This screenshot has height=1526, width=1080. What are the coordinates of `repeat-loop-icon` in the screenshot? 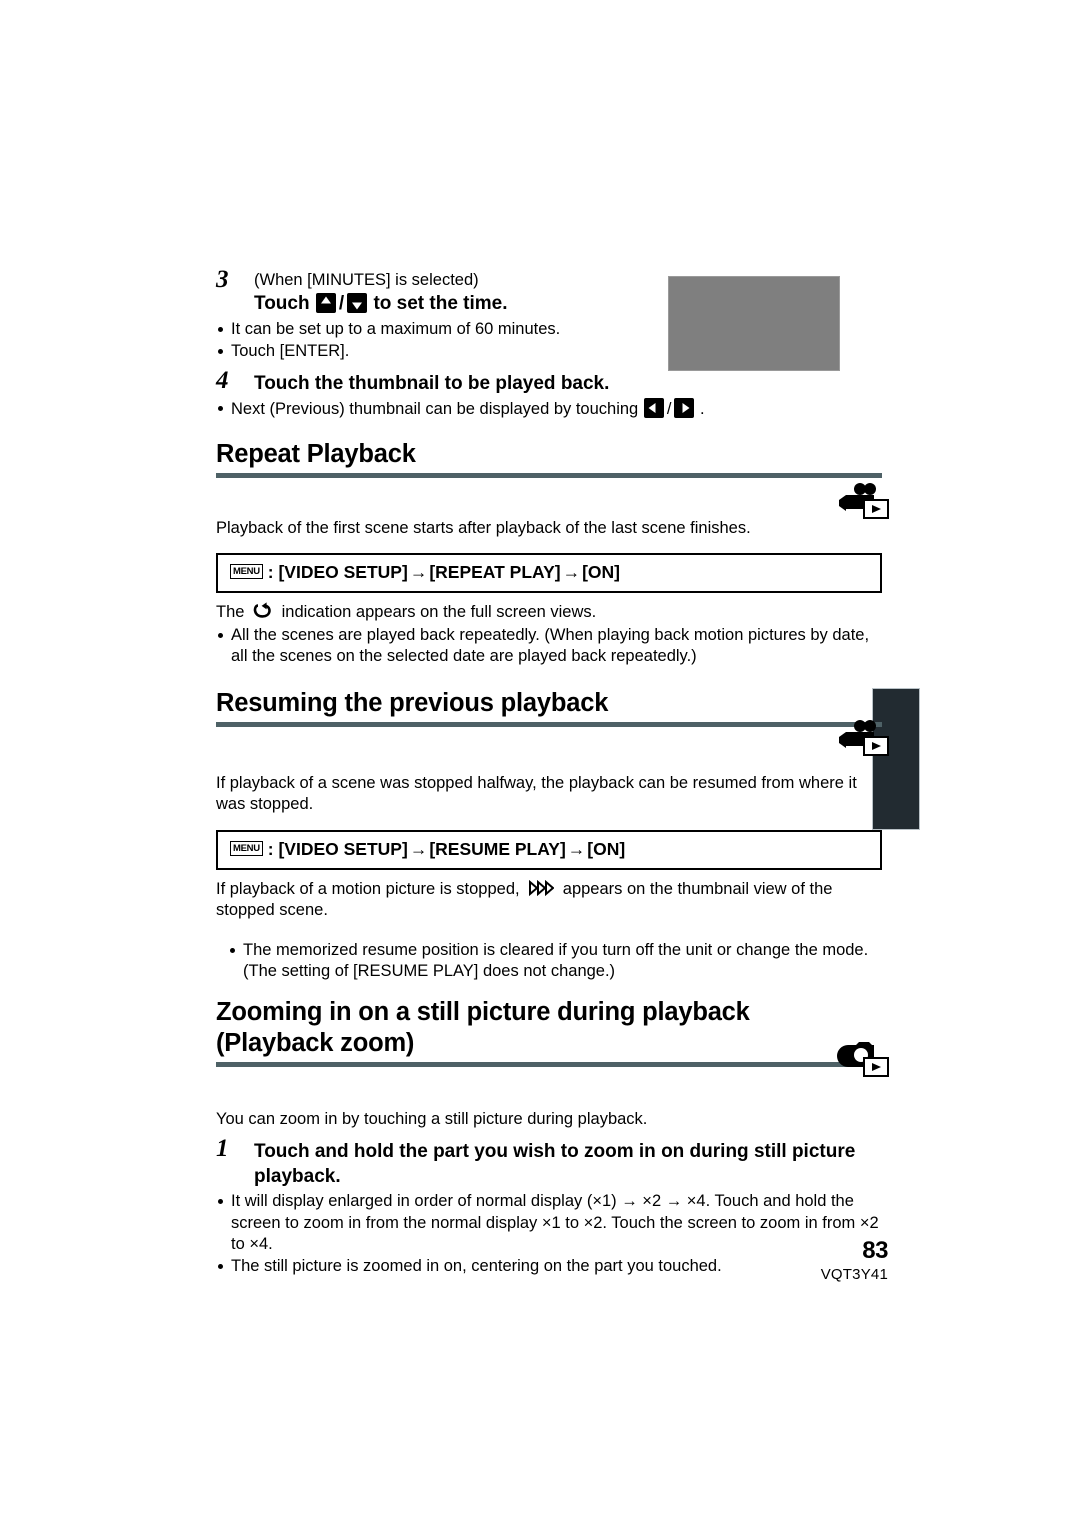 It's located at (263, 611).